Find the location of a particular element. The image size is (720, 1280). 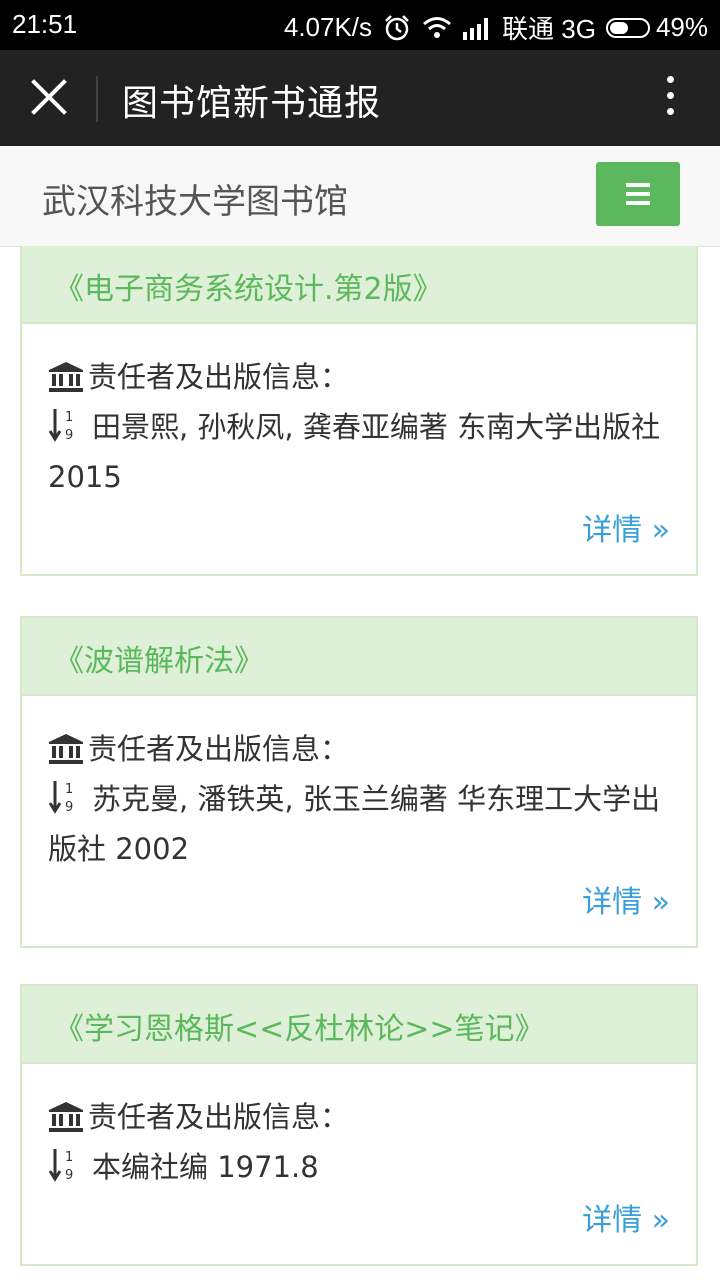

title-bar: 图书馆新书通报 is located at coordinates (360, 98).